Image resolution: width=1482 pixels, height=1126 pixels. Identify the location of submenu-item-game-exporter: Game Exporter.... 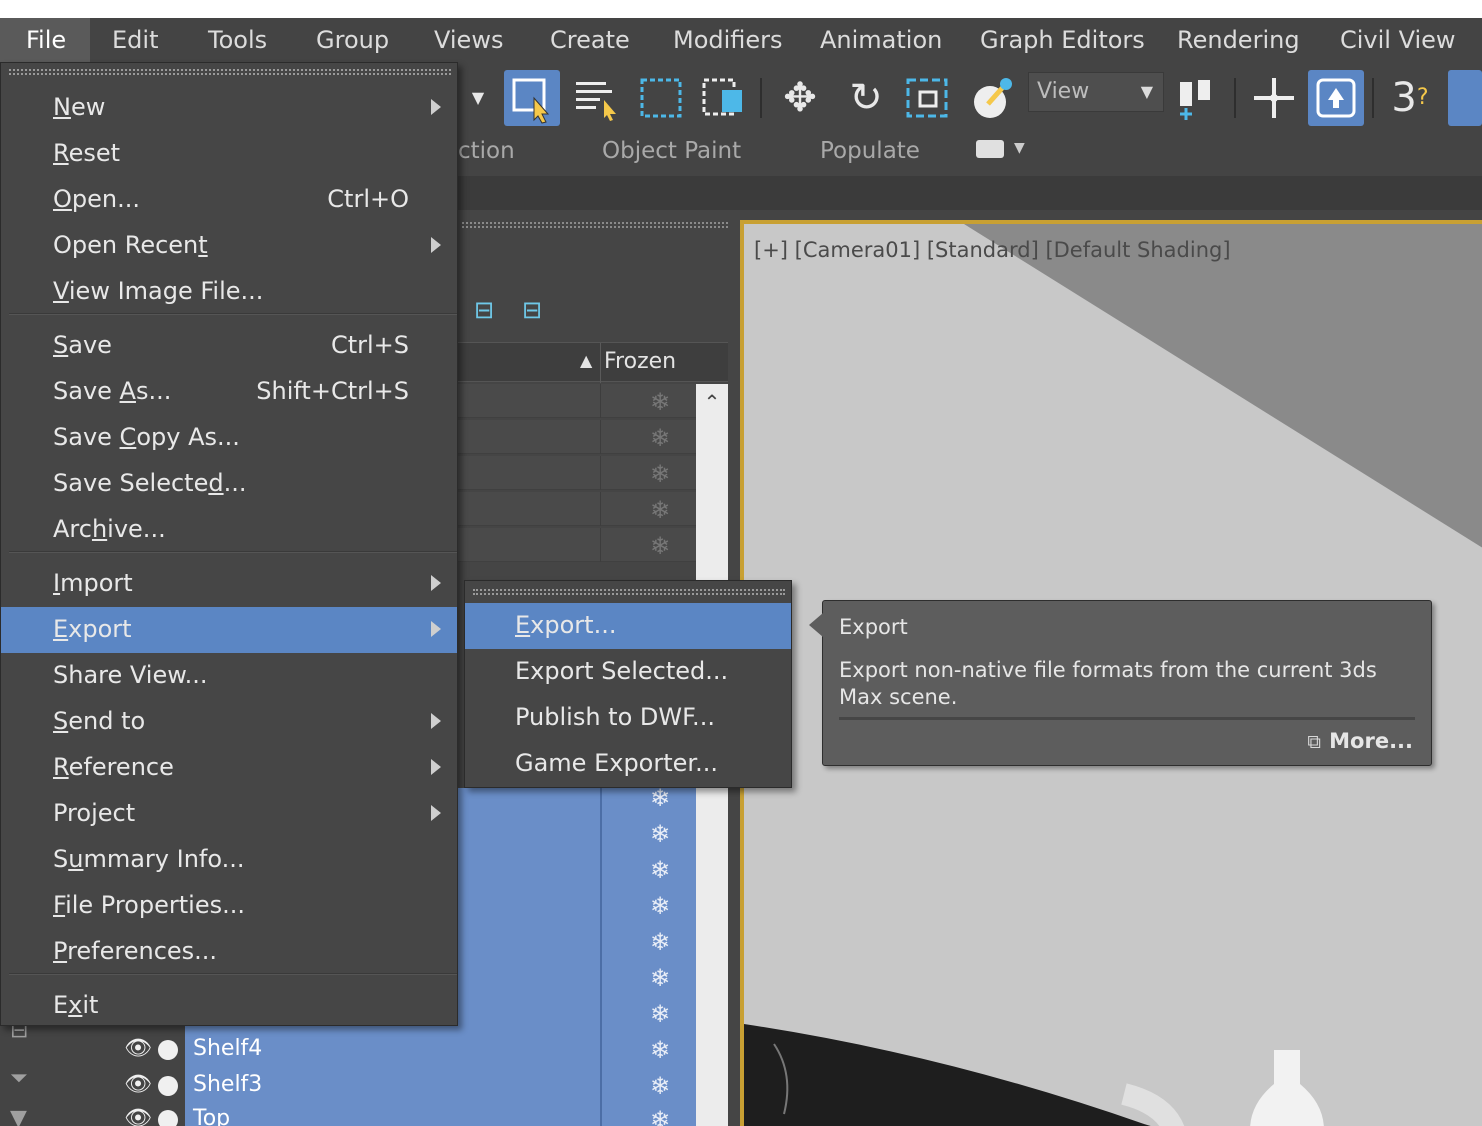
(628, 764).